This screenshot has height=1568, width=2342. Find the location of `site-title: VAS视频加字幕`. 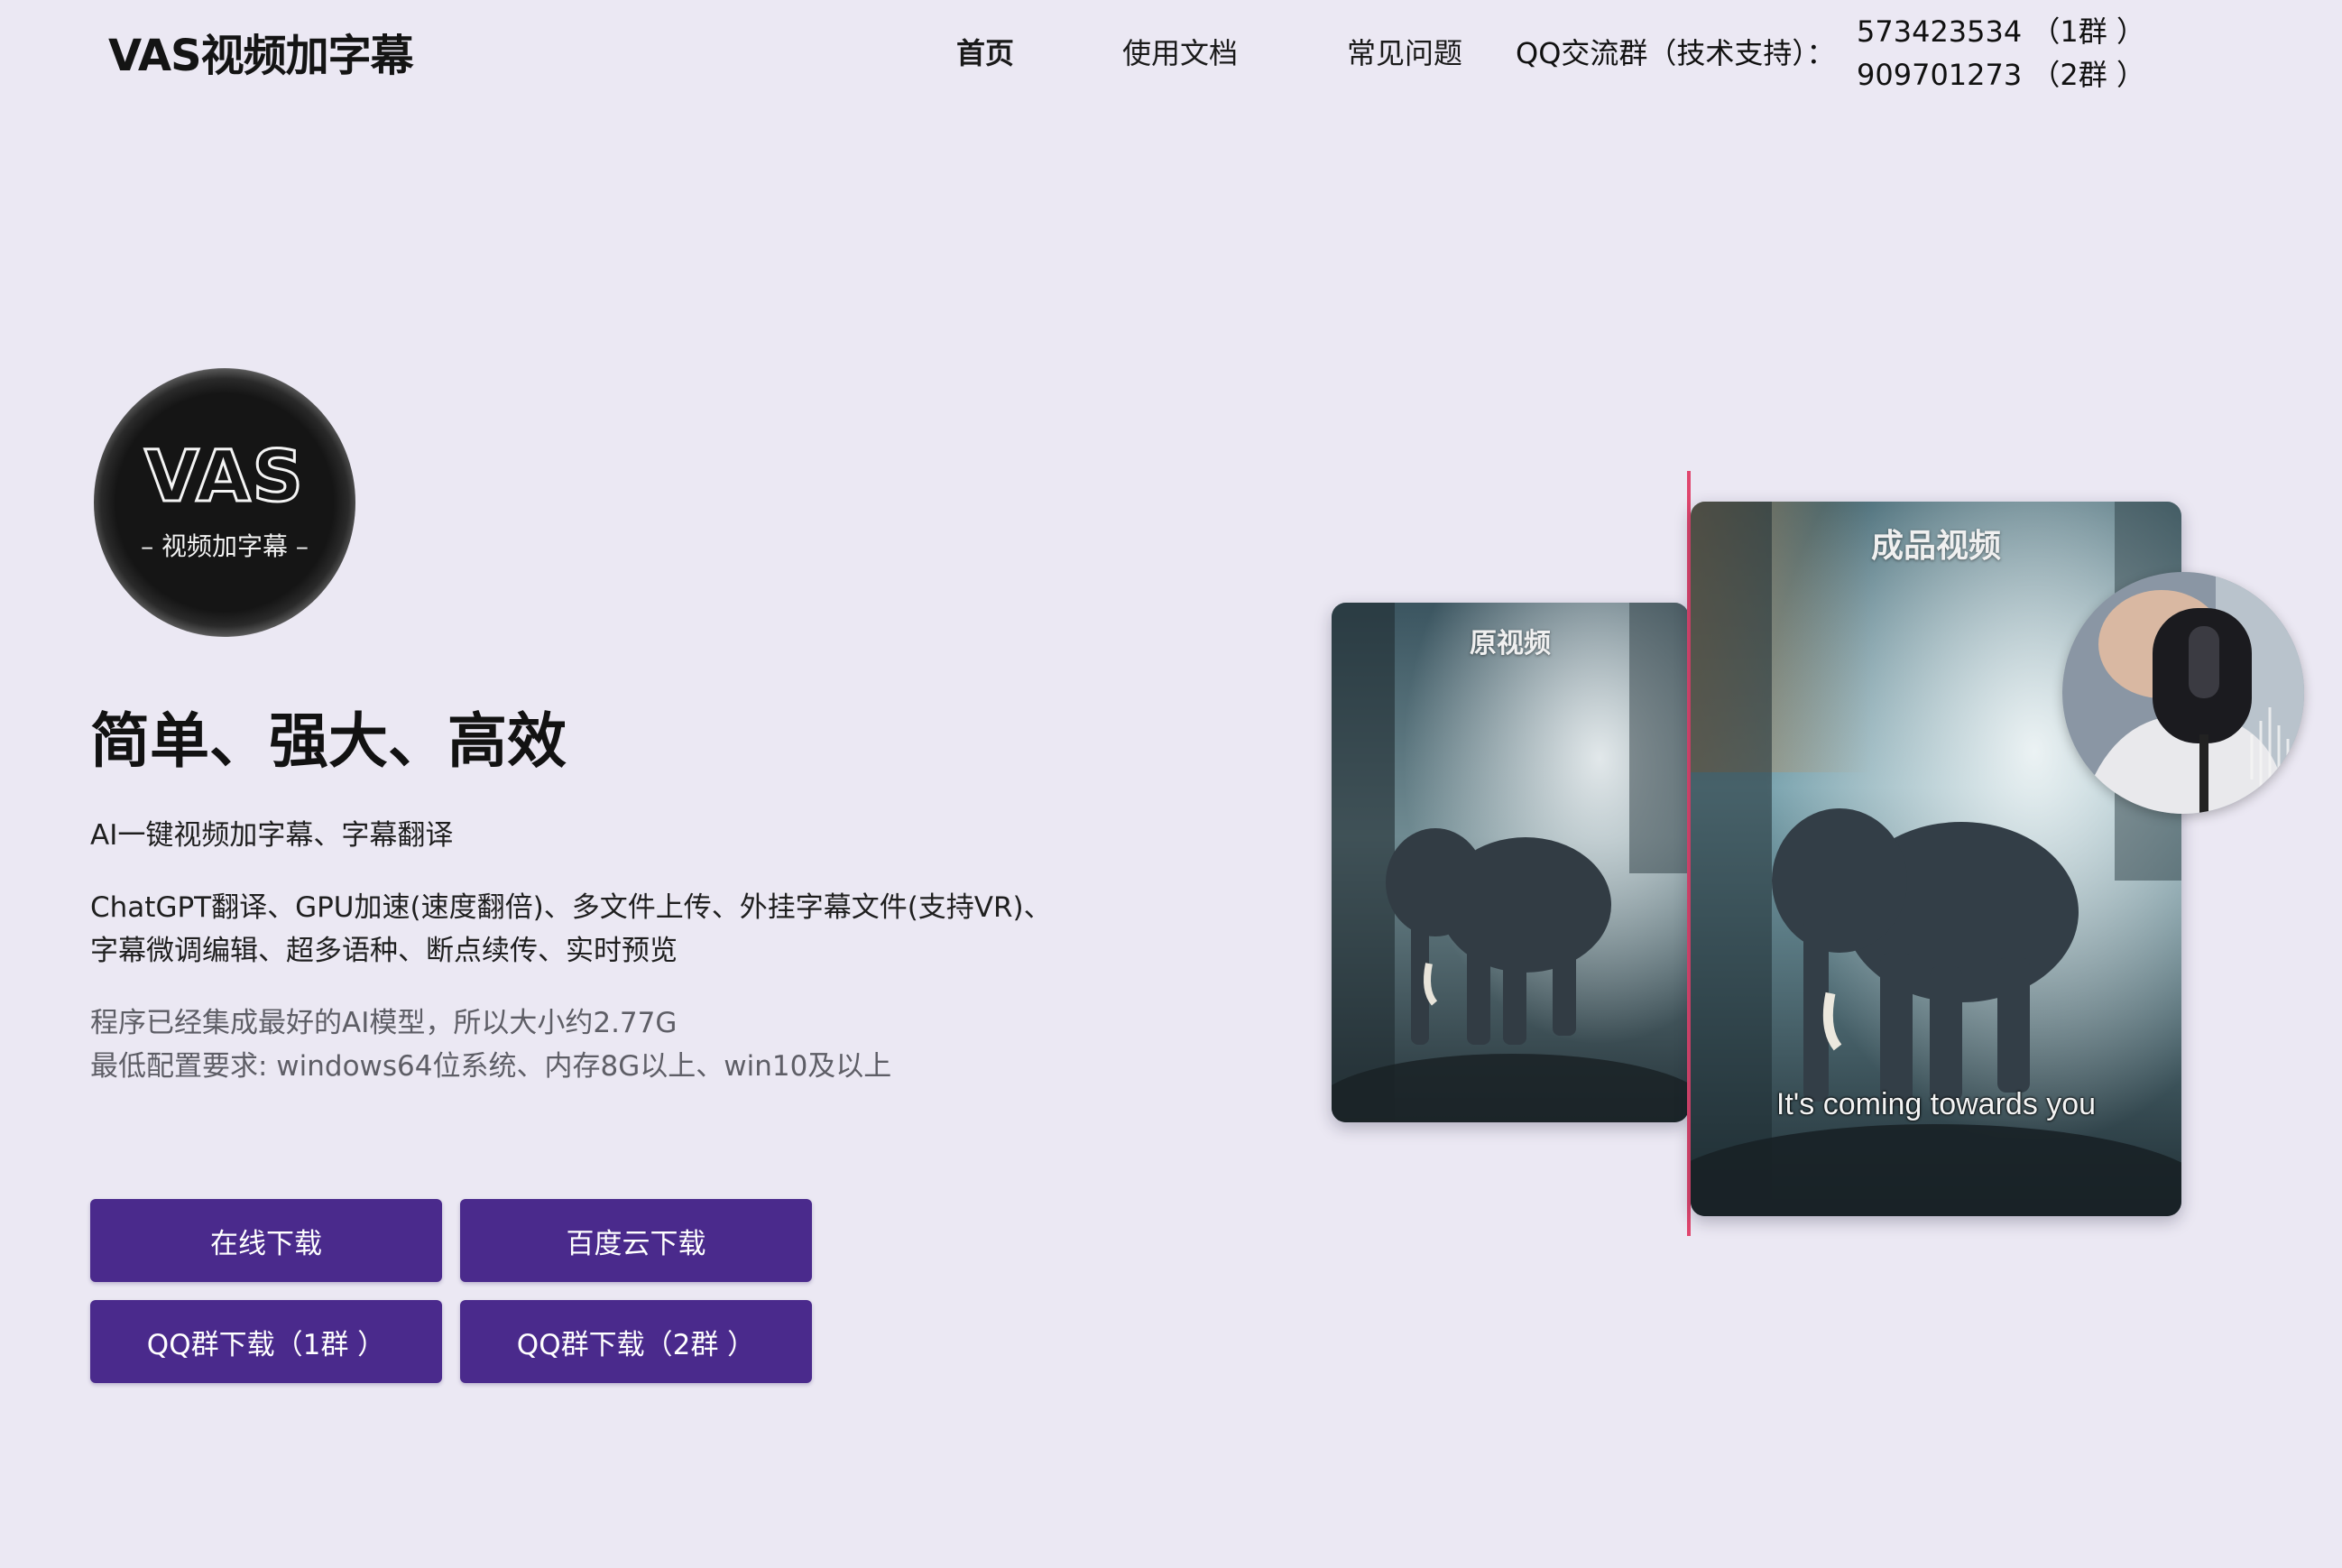

site-title: VAS视频加字幕 is located at coordinates (261, 51).